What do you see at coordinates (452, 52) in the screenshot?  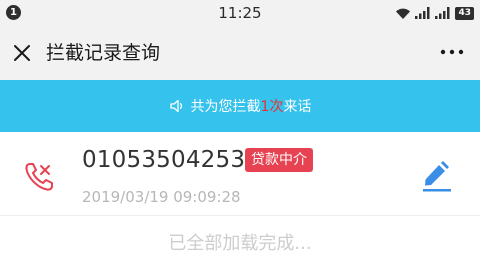 I see `more-icon` at bounding box center [452, 52].